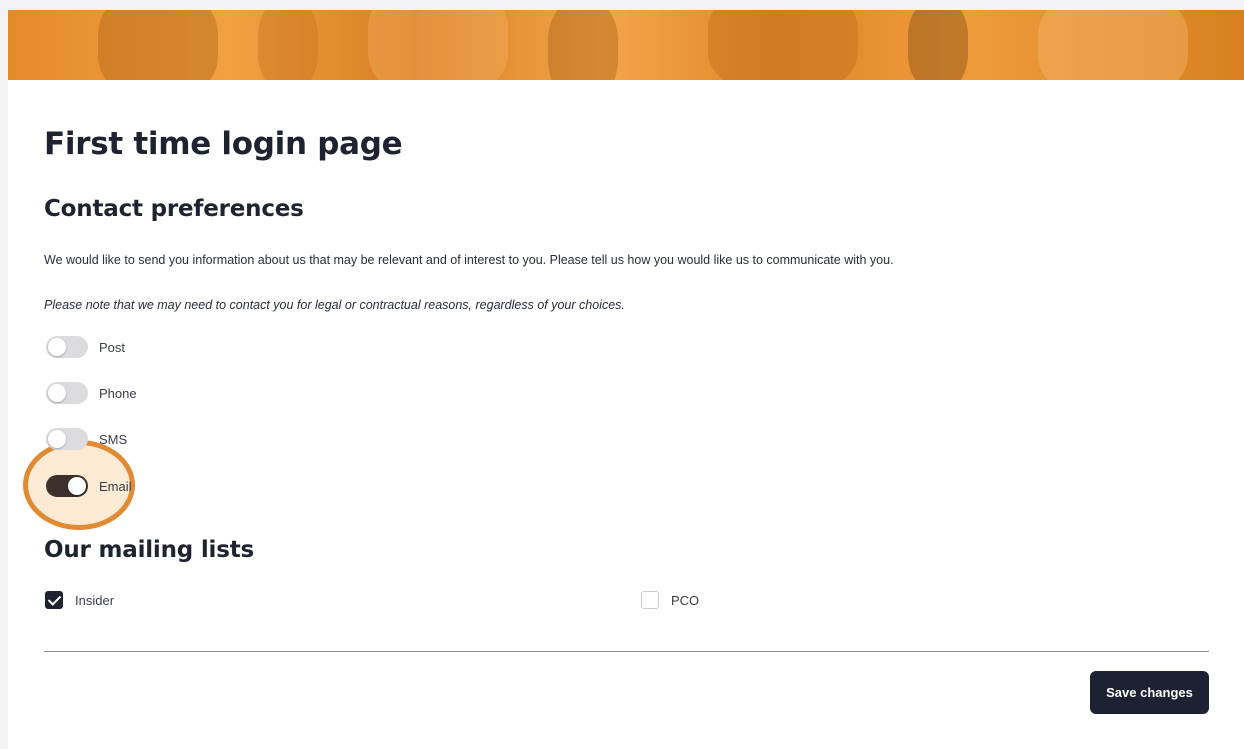 Image resolution: width=1244 pixels, height=749 pixels. I want to click on phone-toggle, so click(67, 393).